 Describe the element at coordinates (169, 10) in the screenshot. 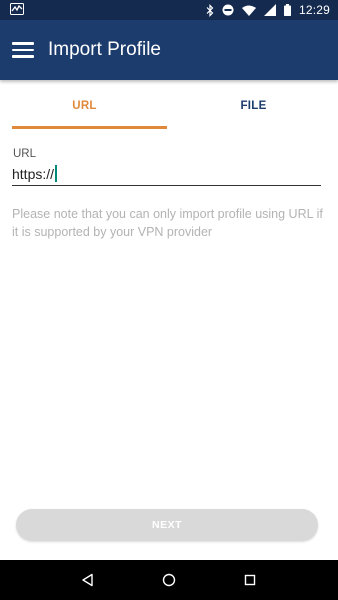

I see `status-bar: 12:29` at that location.